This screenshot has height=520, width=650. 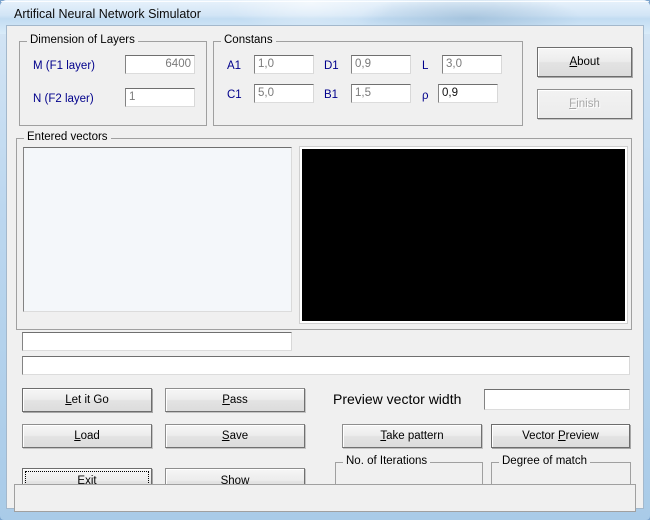 What do you see at coordinates (157, 229) in the screenshot?
I see `entered-vectors-listbox` at bounding box center [157, 229].